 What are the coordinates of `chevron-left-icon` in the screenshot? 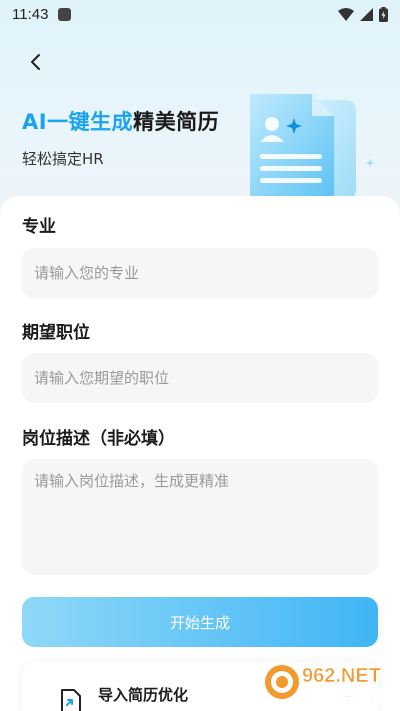 It's located at (35, 62).